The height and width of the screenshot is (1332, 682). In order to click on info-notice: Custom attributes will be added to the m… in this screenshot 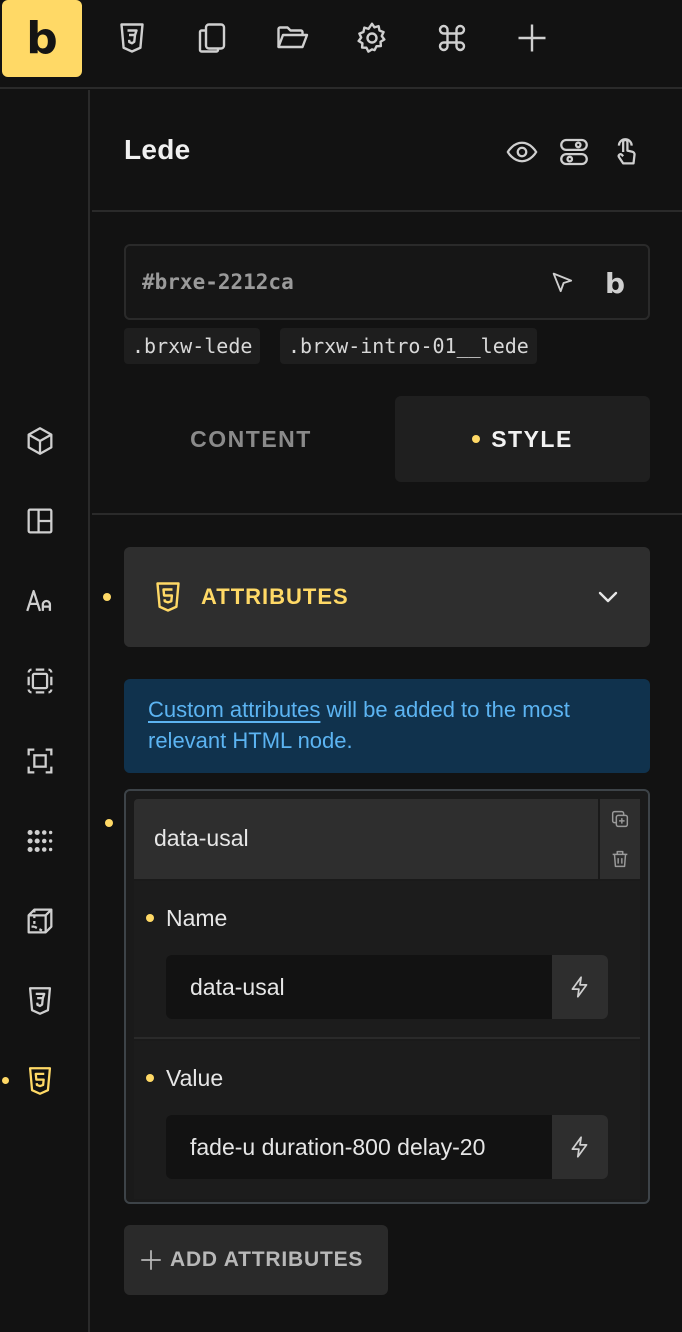, I will do `click(387, 726)`.